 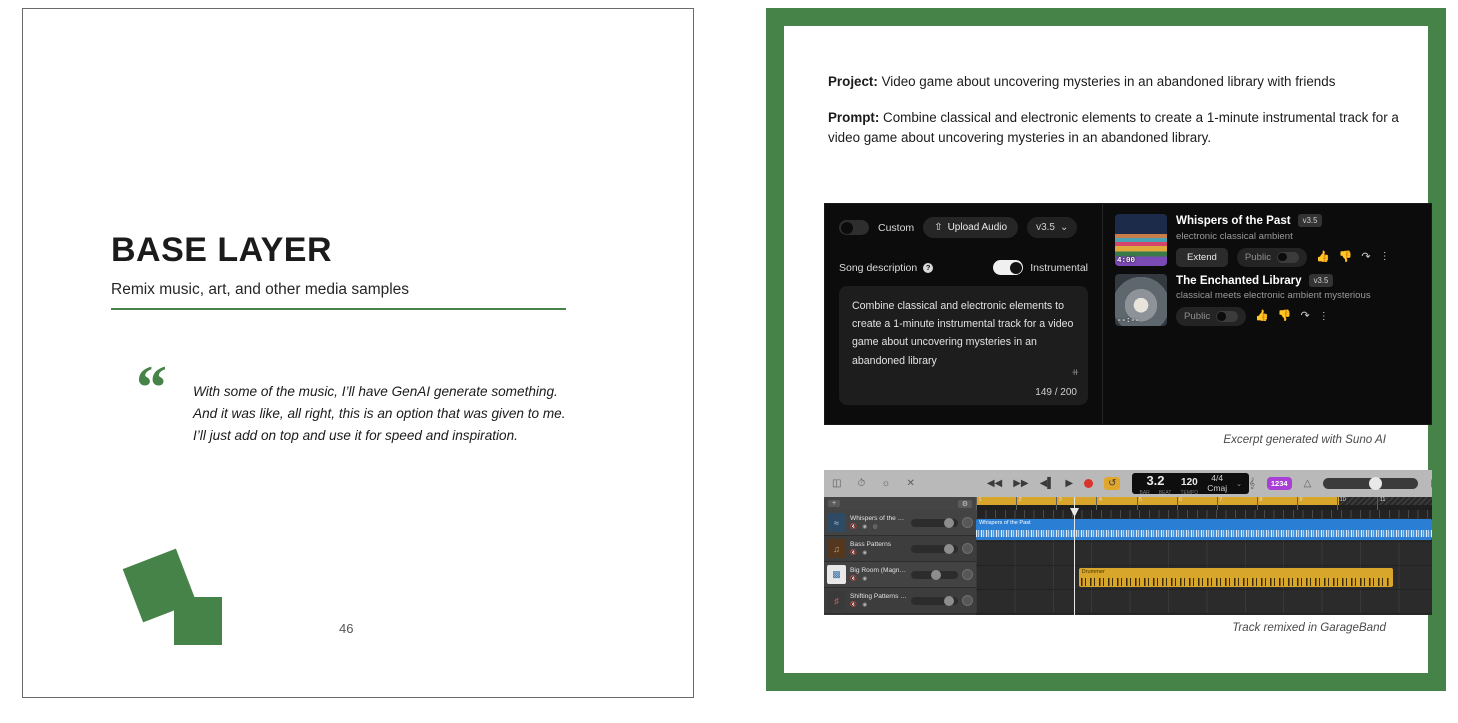 What do you see at coordinates (1239, 484) in the screenshot?
I see `chevron-down-icon: ⌄` at bounding box center [1239, 484].